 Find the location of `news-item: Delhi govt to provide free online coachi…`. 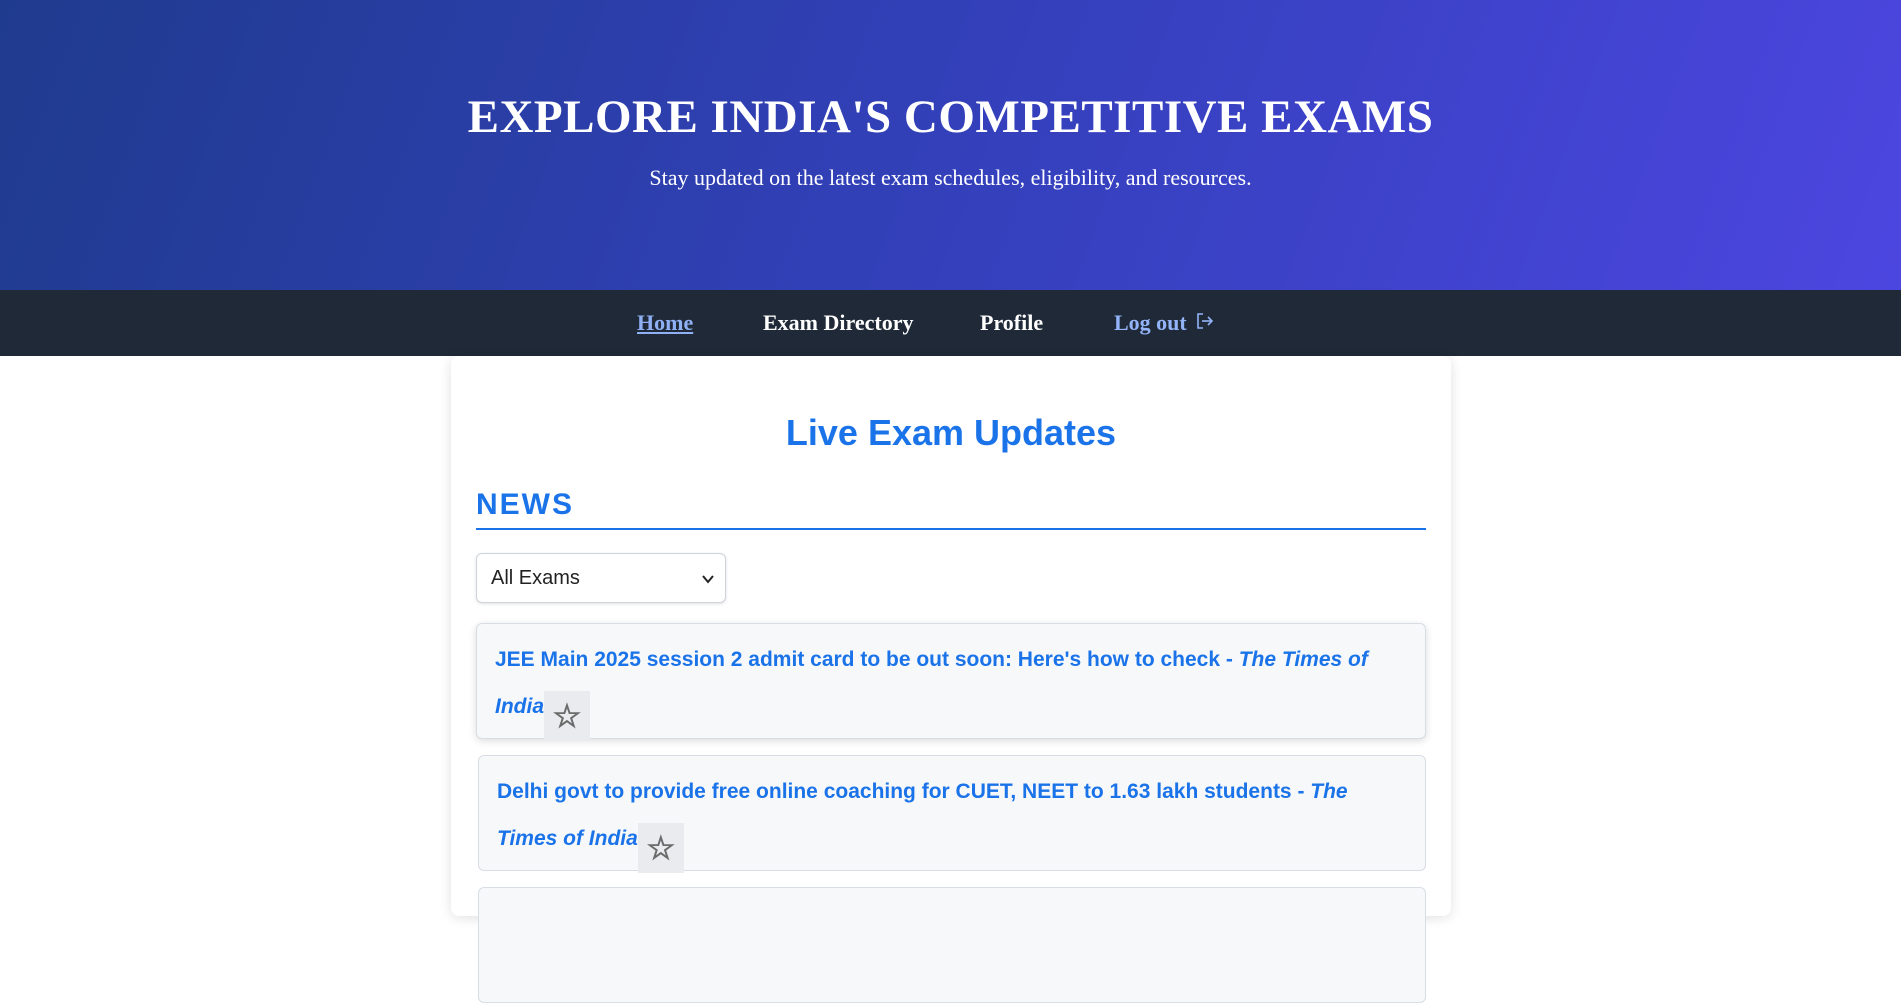

news-item: Delhi govt to provide free online coachi… is located at coordinates (952, 814).